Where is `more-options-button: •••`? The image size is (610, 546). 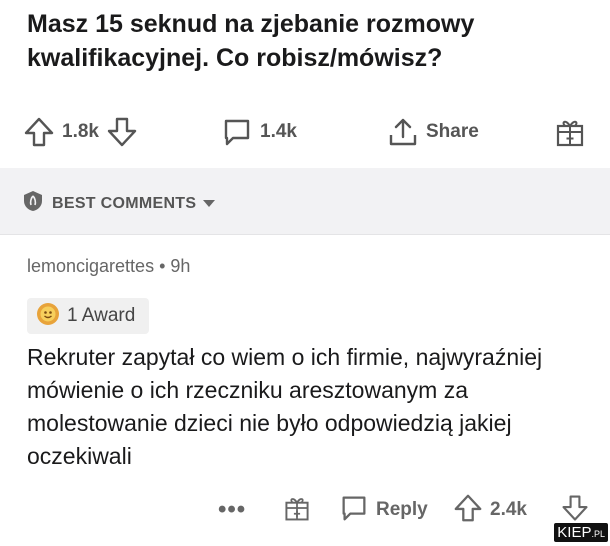
more-options-button: ••• is located at coordinates (232, 510).